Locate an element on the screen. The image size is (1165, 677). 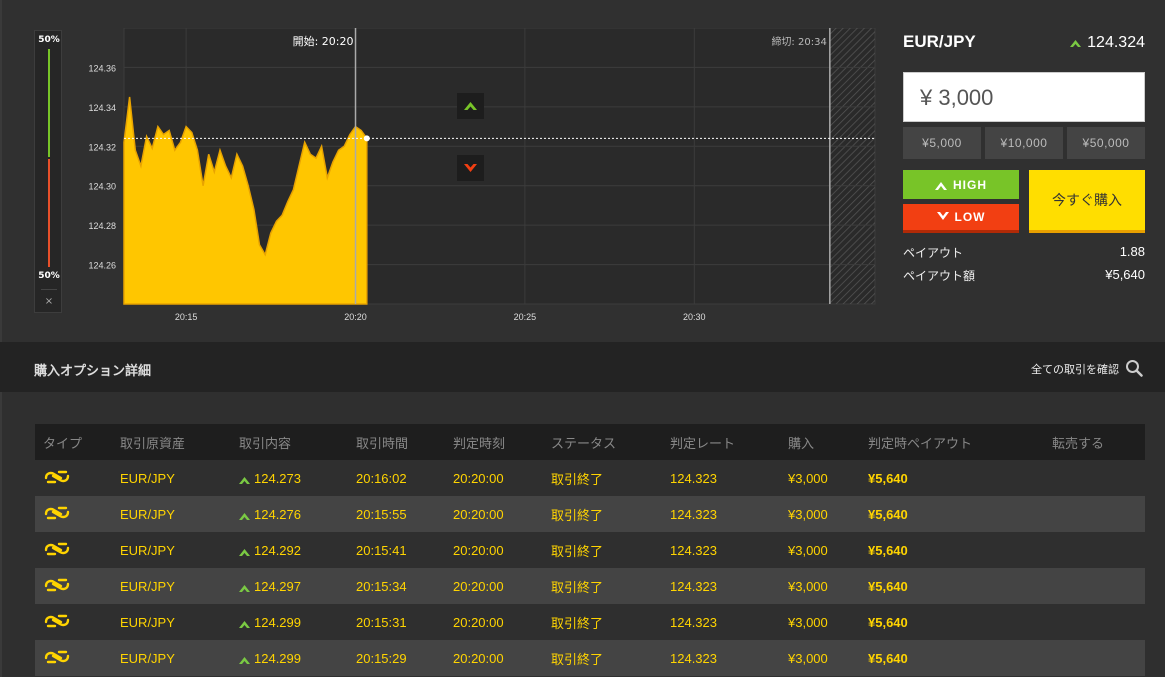
content-cell: 124.297 is located at coordinates (289, 586).